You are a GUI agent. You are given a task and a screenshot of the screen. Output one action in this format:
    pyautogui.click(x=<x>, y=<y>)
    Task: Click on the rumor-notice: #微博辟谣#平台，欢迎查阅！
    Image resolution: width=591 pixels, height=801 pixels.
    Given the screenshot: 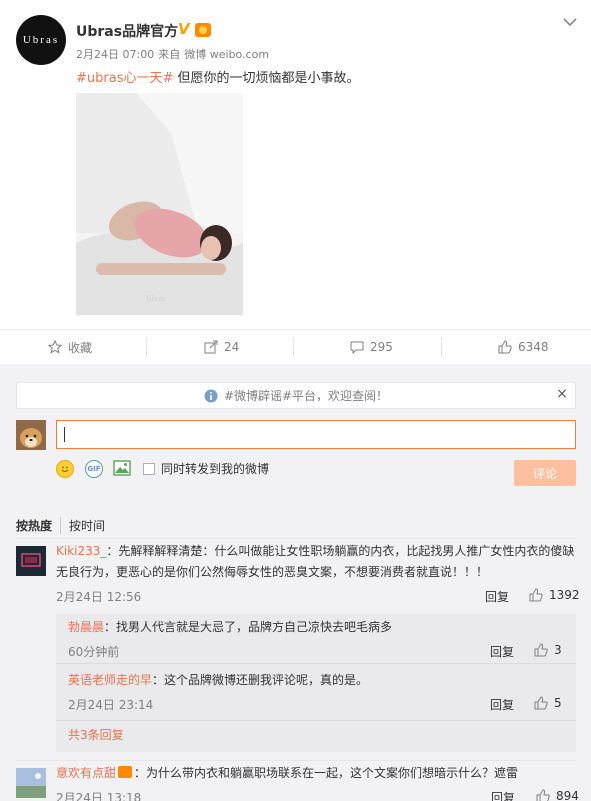 What is the action you would take?
    pyautogui.click(x=296, y=395)
    